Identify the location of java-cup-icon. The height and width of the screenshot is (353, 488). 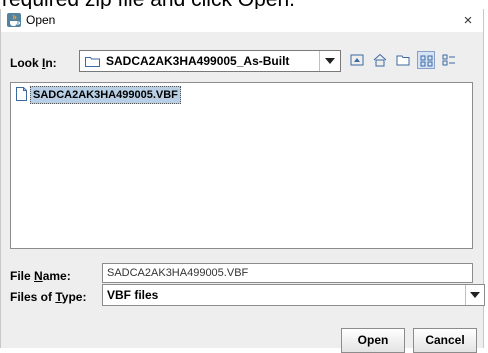
(14, 20).